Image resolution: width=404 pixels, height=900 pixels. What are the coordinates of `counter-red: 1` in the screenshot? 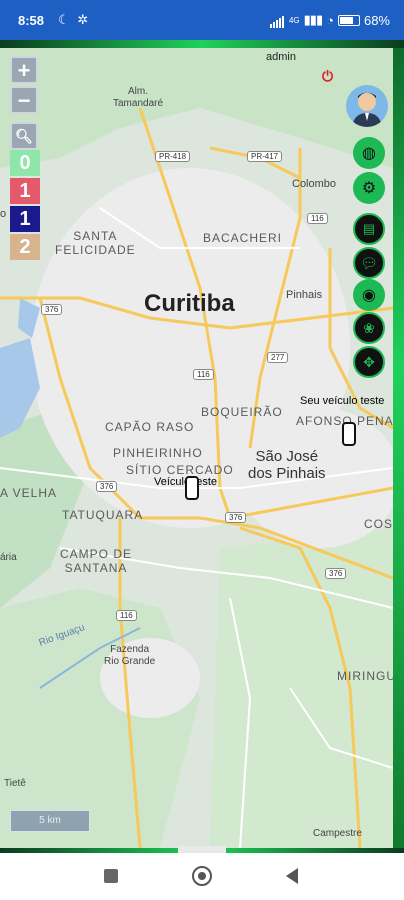 It's located at (25, 191).